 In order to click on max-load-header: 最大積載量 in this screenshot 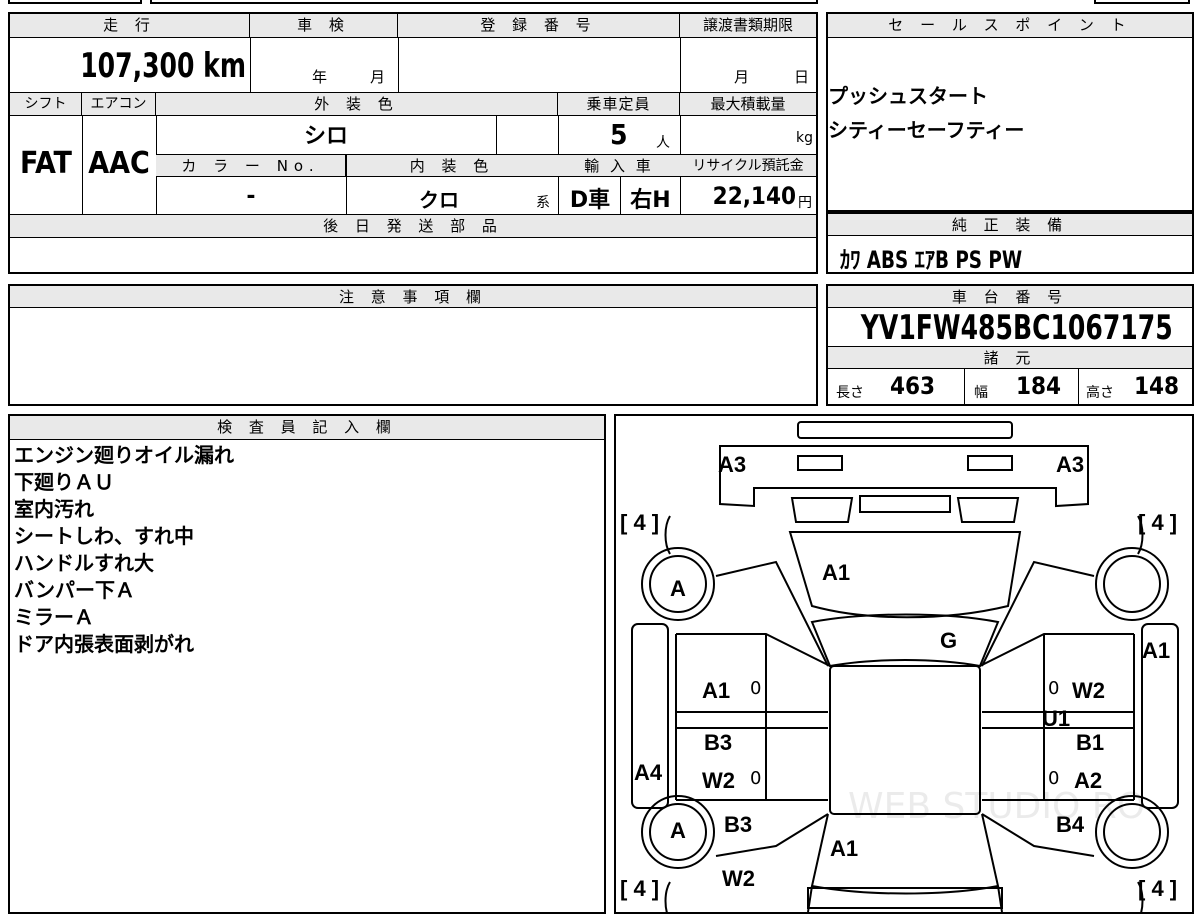, I will do `click(748, 104)`.